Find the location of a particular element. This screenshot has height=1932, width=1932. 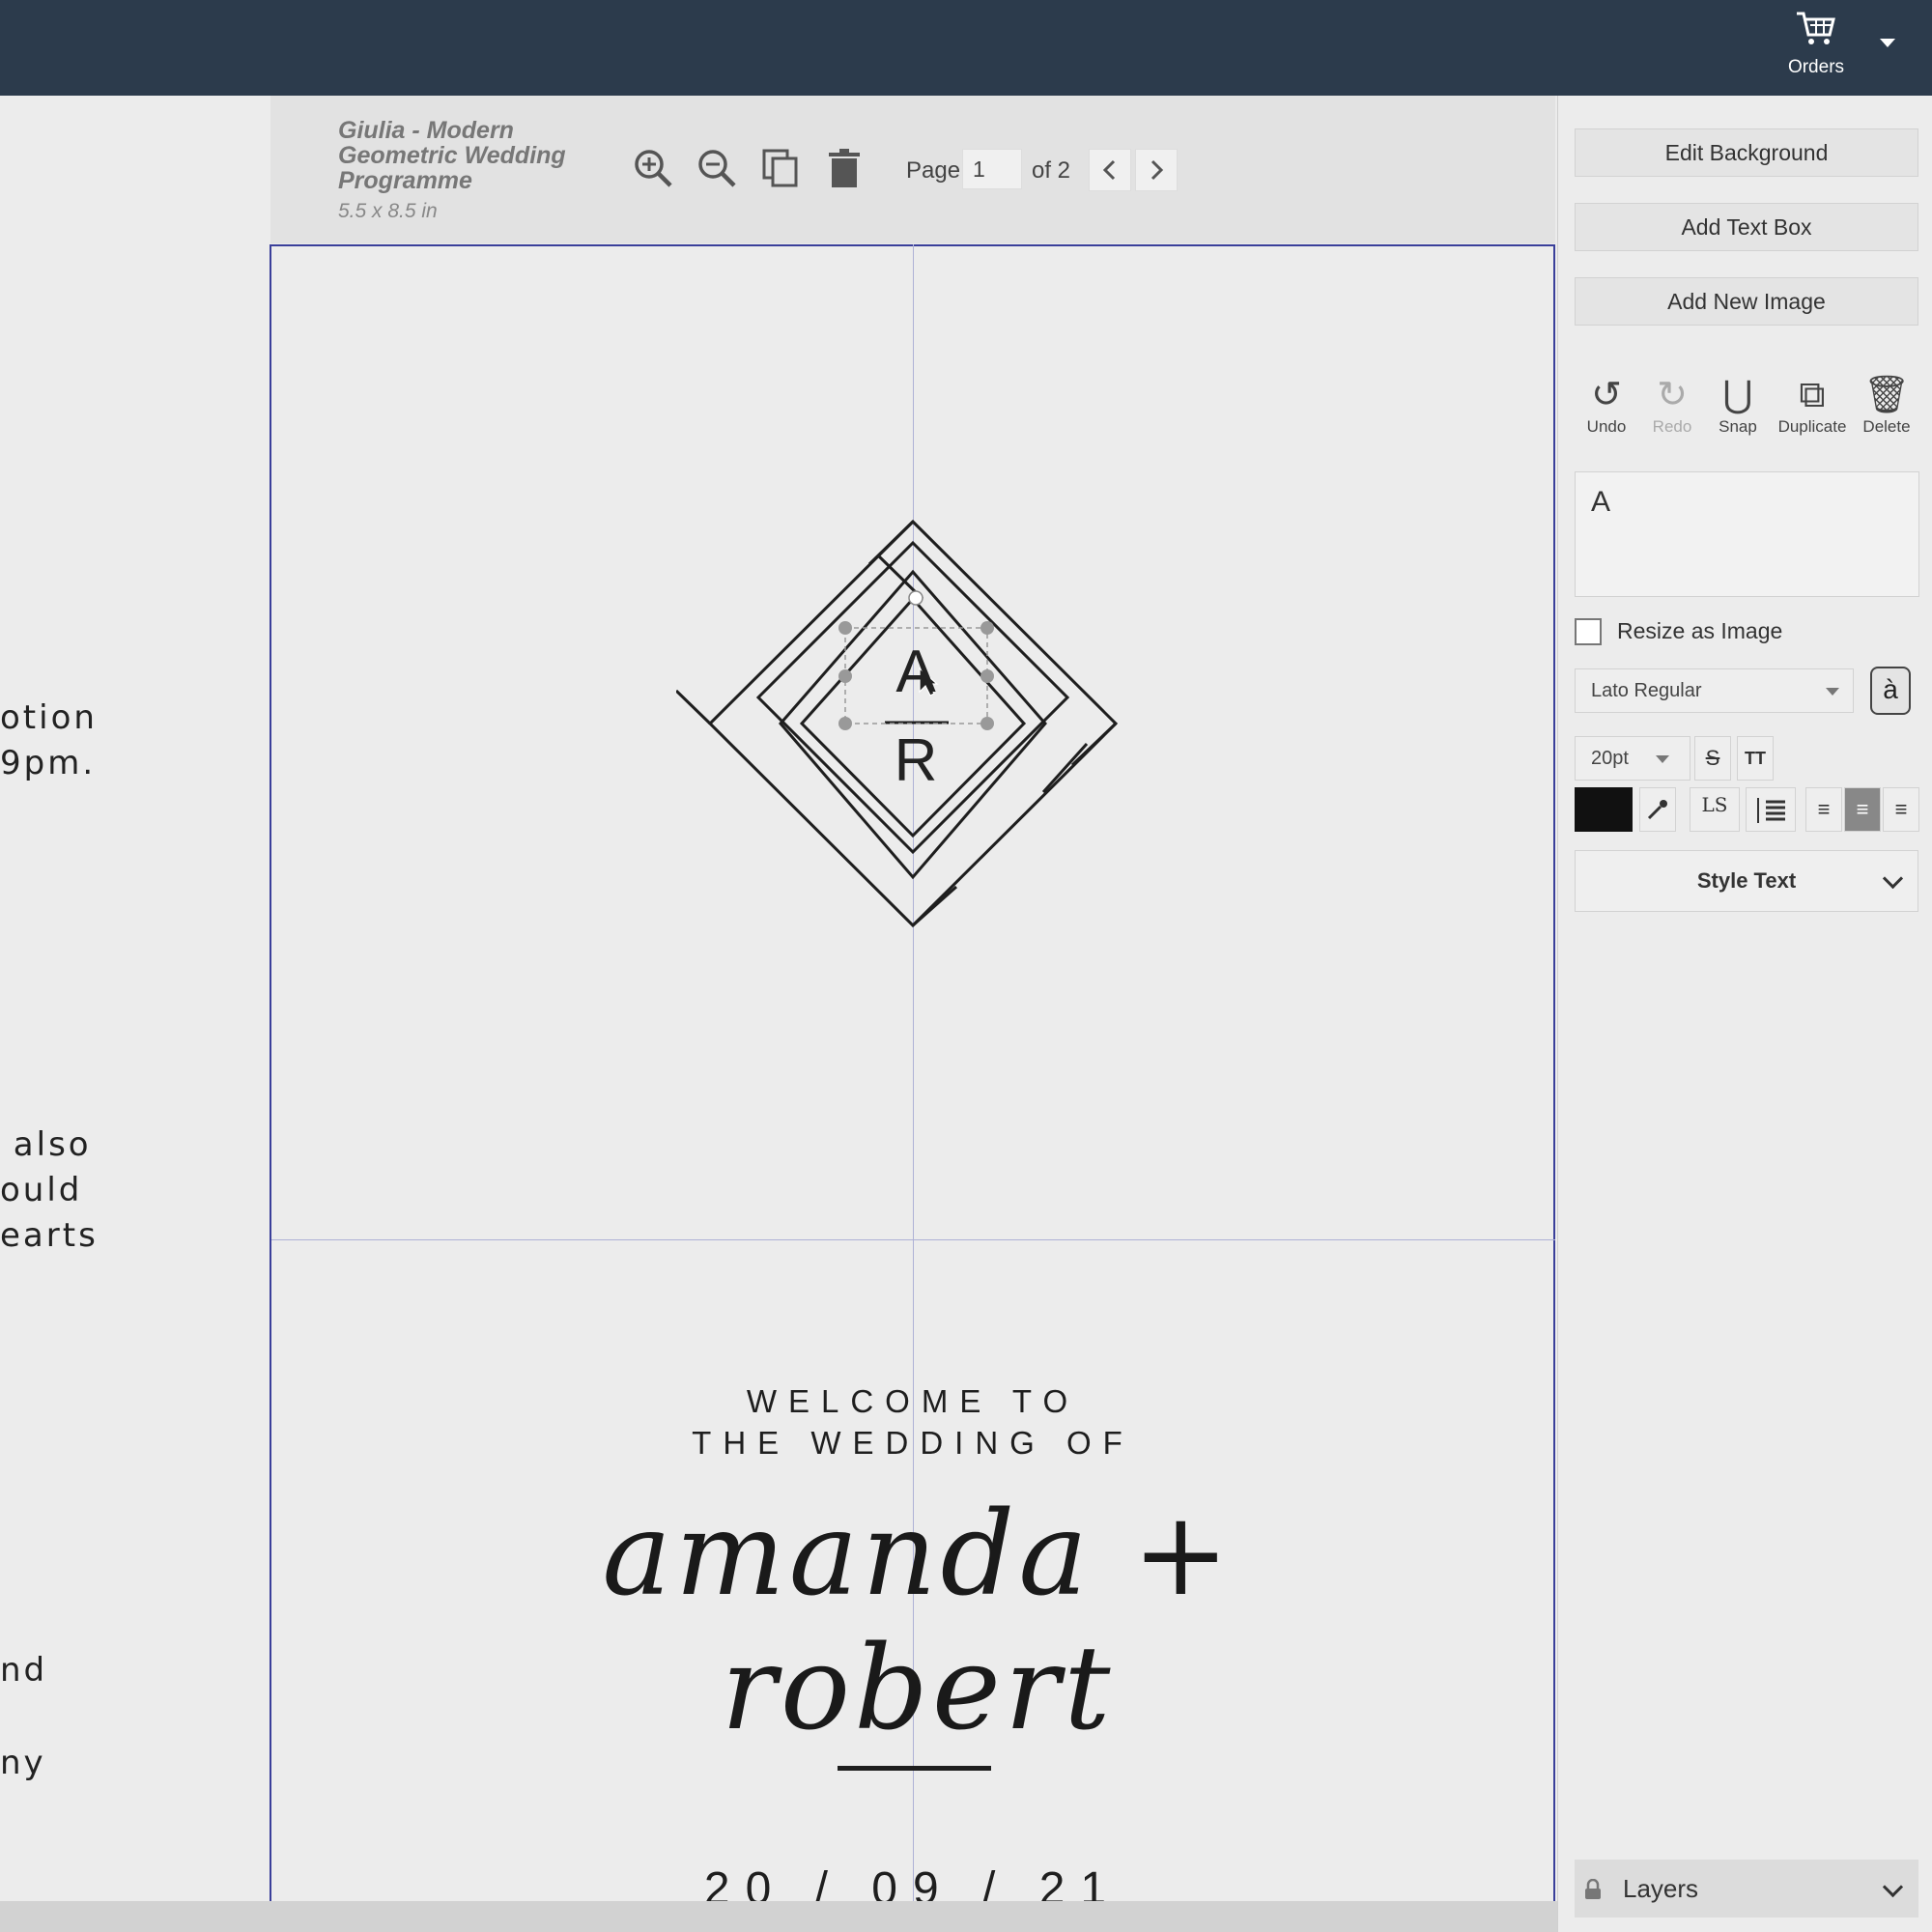

account-dropdown-caret is located at coordinates (1887, 43).